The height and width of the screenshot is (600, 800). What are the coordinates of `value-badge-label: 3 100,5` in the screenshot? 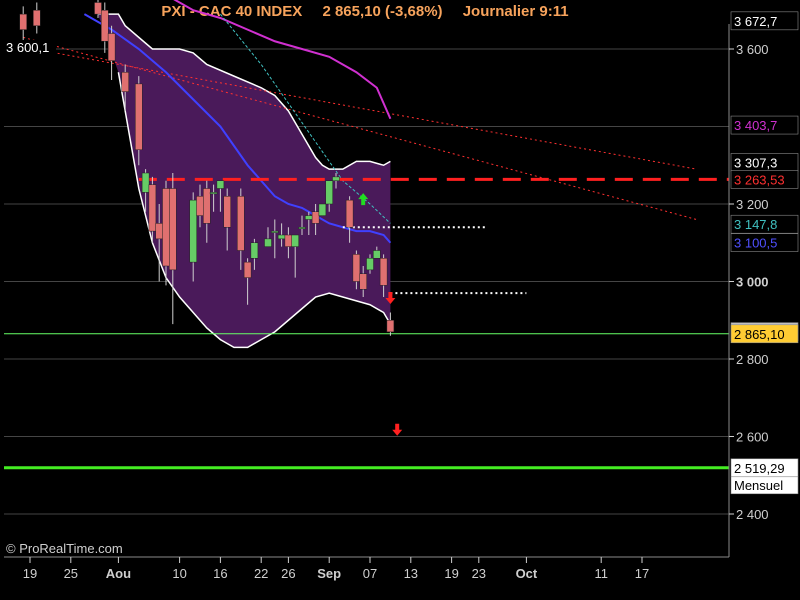 It's located at (755, 243).